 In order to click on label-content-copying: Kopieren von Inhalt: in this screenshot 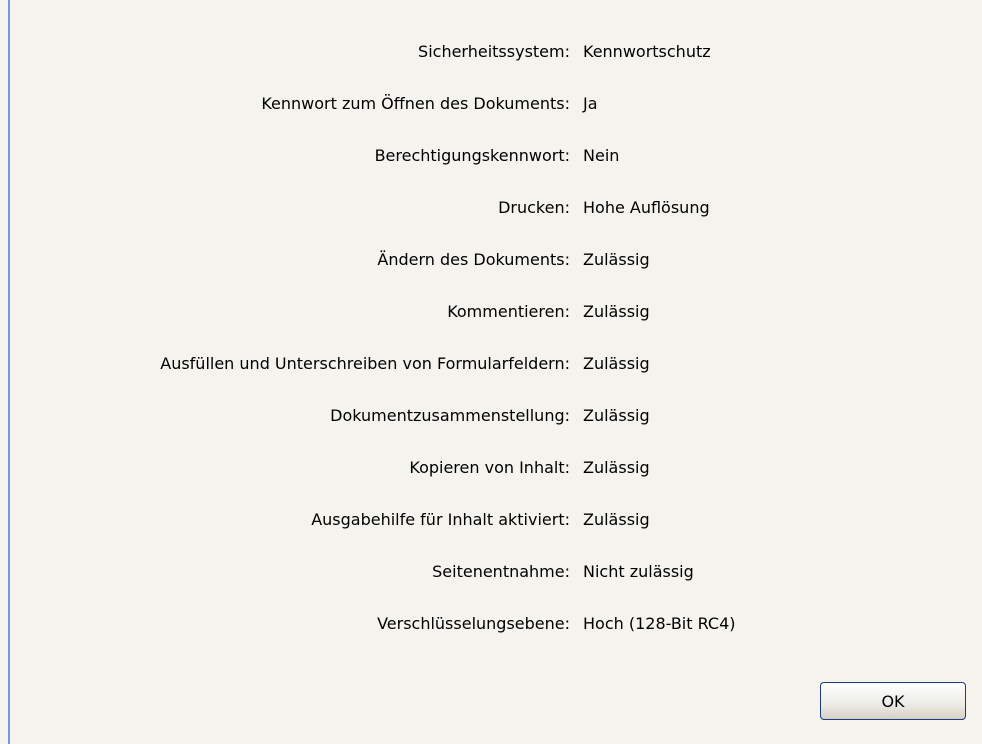, I will do `click(489, 467)`.